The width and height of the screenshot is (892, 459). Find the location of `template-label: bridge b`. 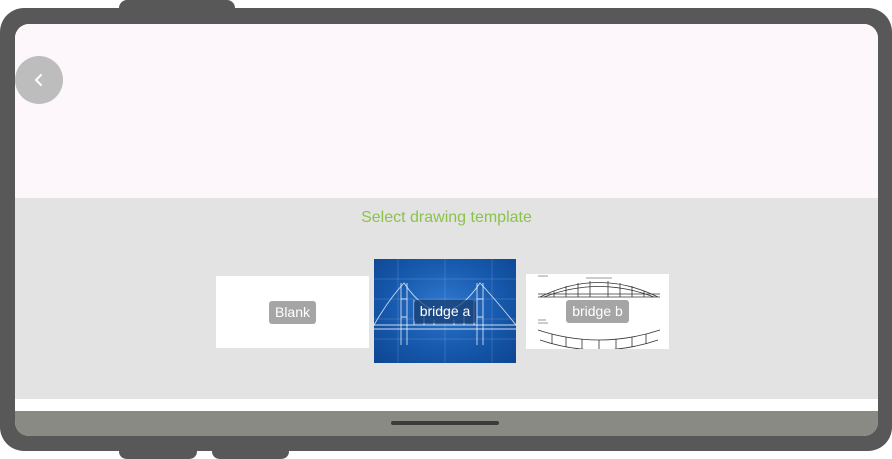

template-label: bridge b is located at coordinates (597, 311).